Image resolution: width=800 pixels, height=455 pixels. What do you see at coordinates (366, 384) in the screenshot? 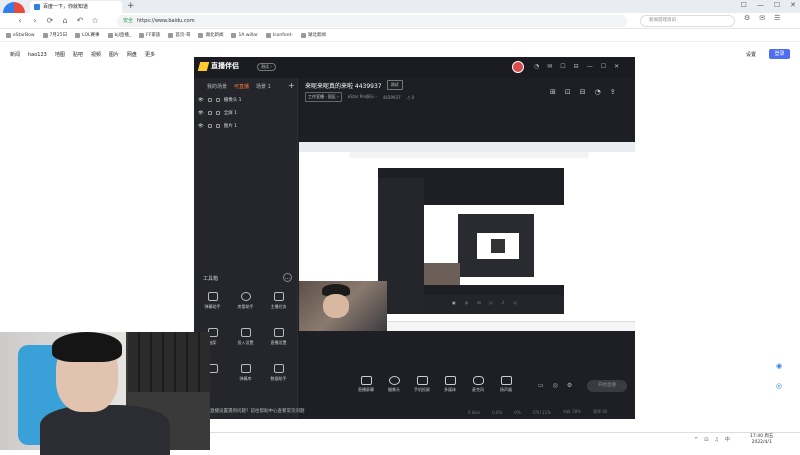
I see `screen-capture-button: 直播屏幕` at bounding box center [366, 384].